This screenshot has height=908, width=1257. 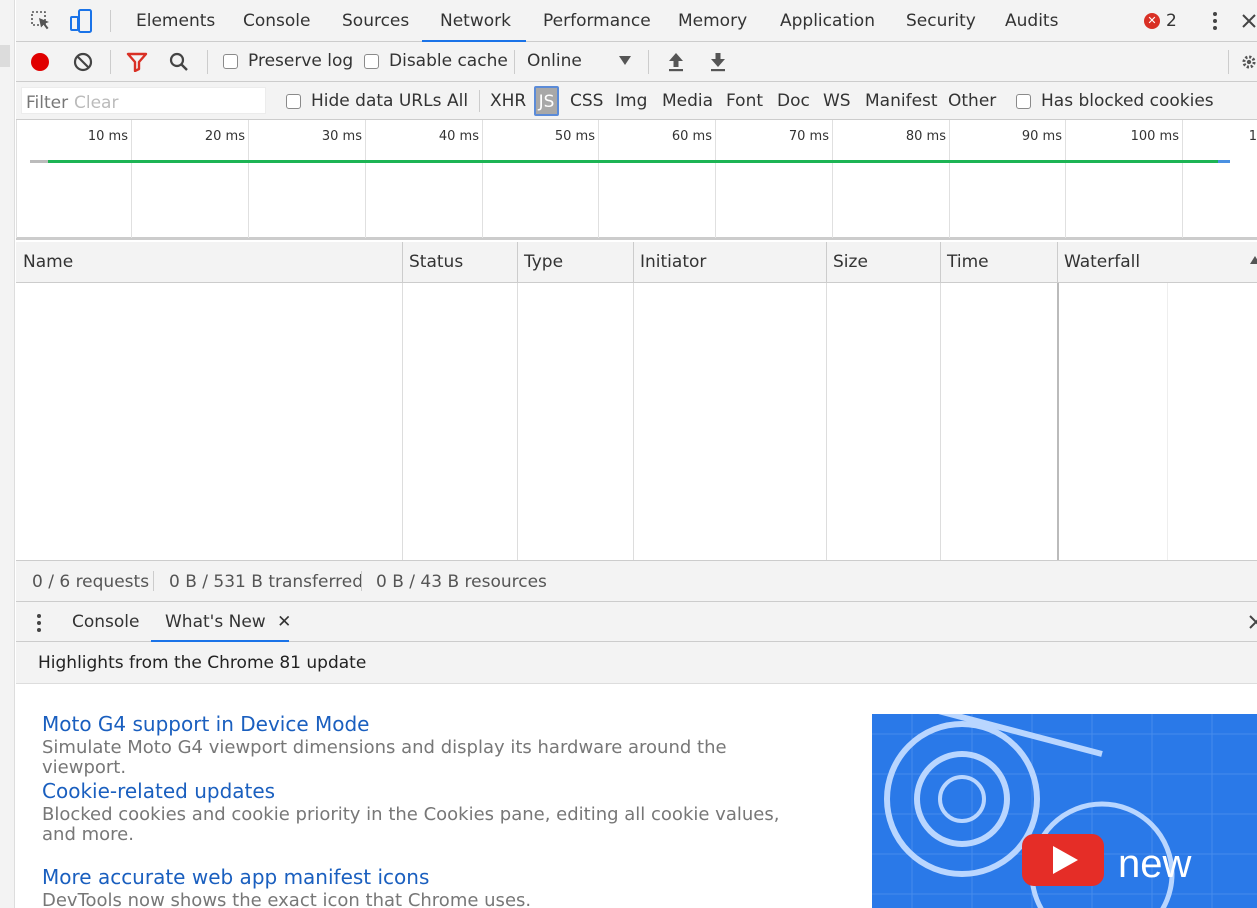 What do you see at coordinates (83, 62) in the screenshot?
I see `clear-log-icon` at bounding box center [83, 62].